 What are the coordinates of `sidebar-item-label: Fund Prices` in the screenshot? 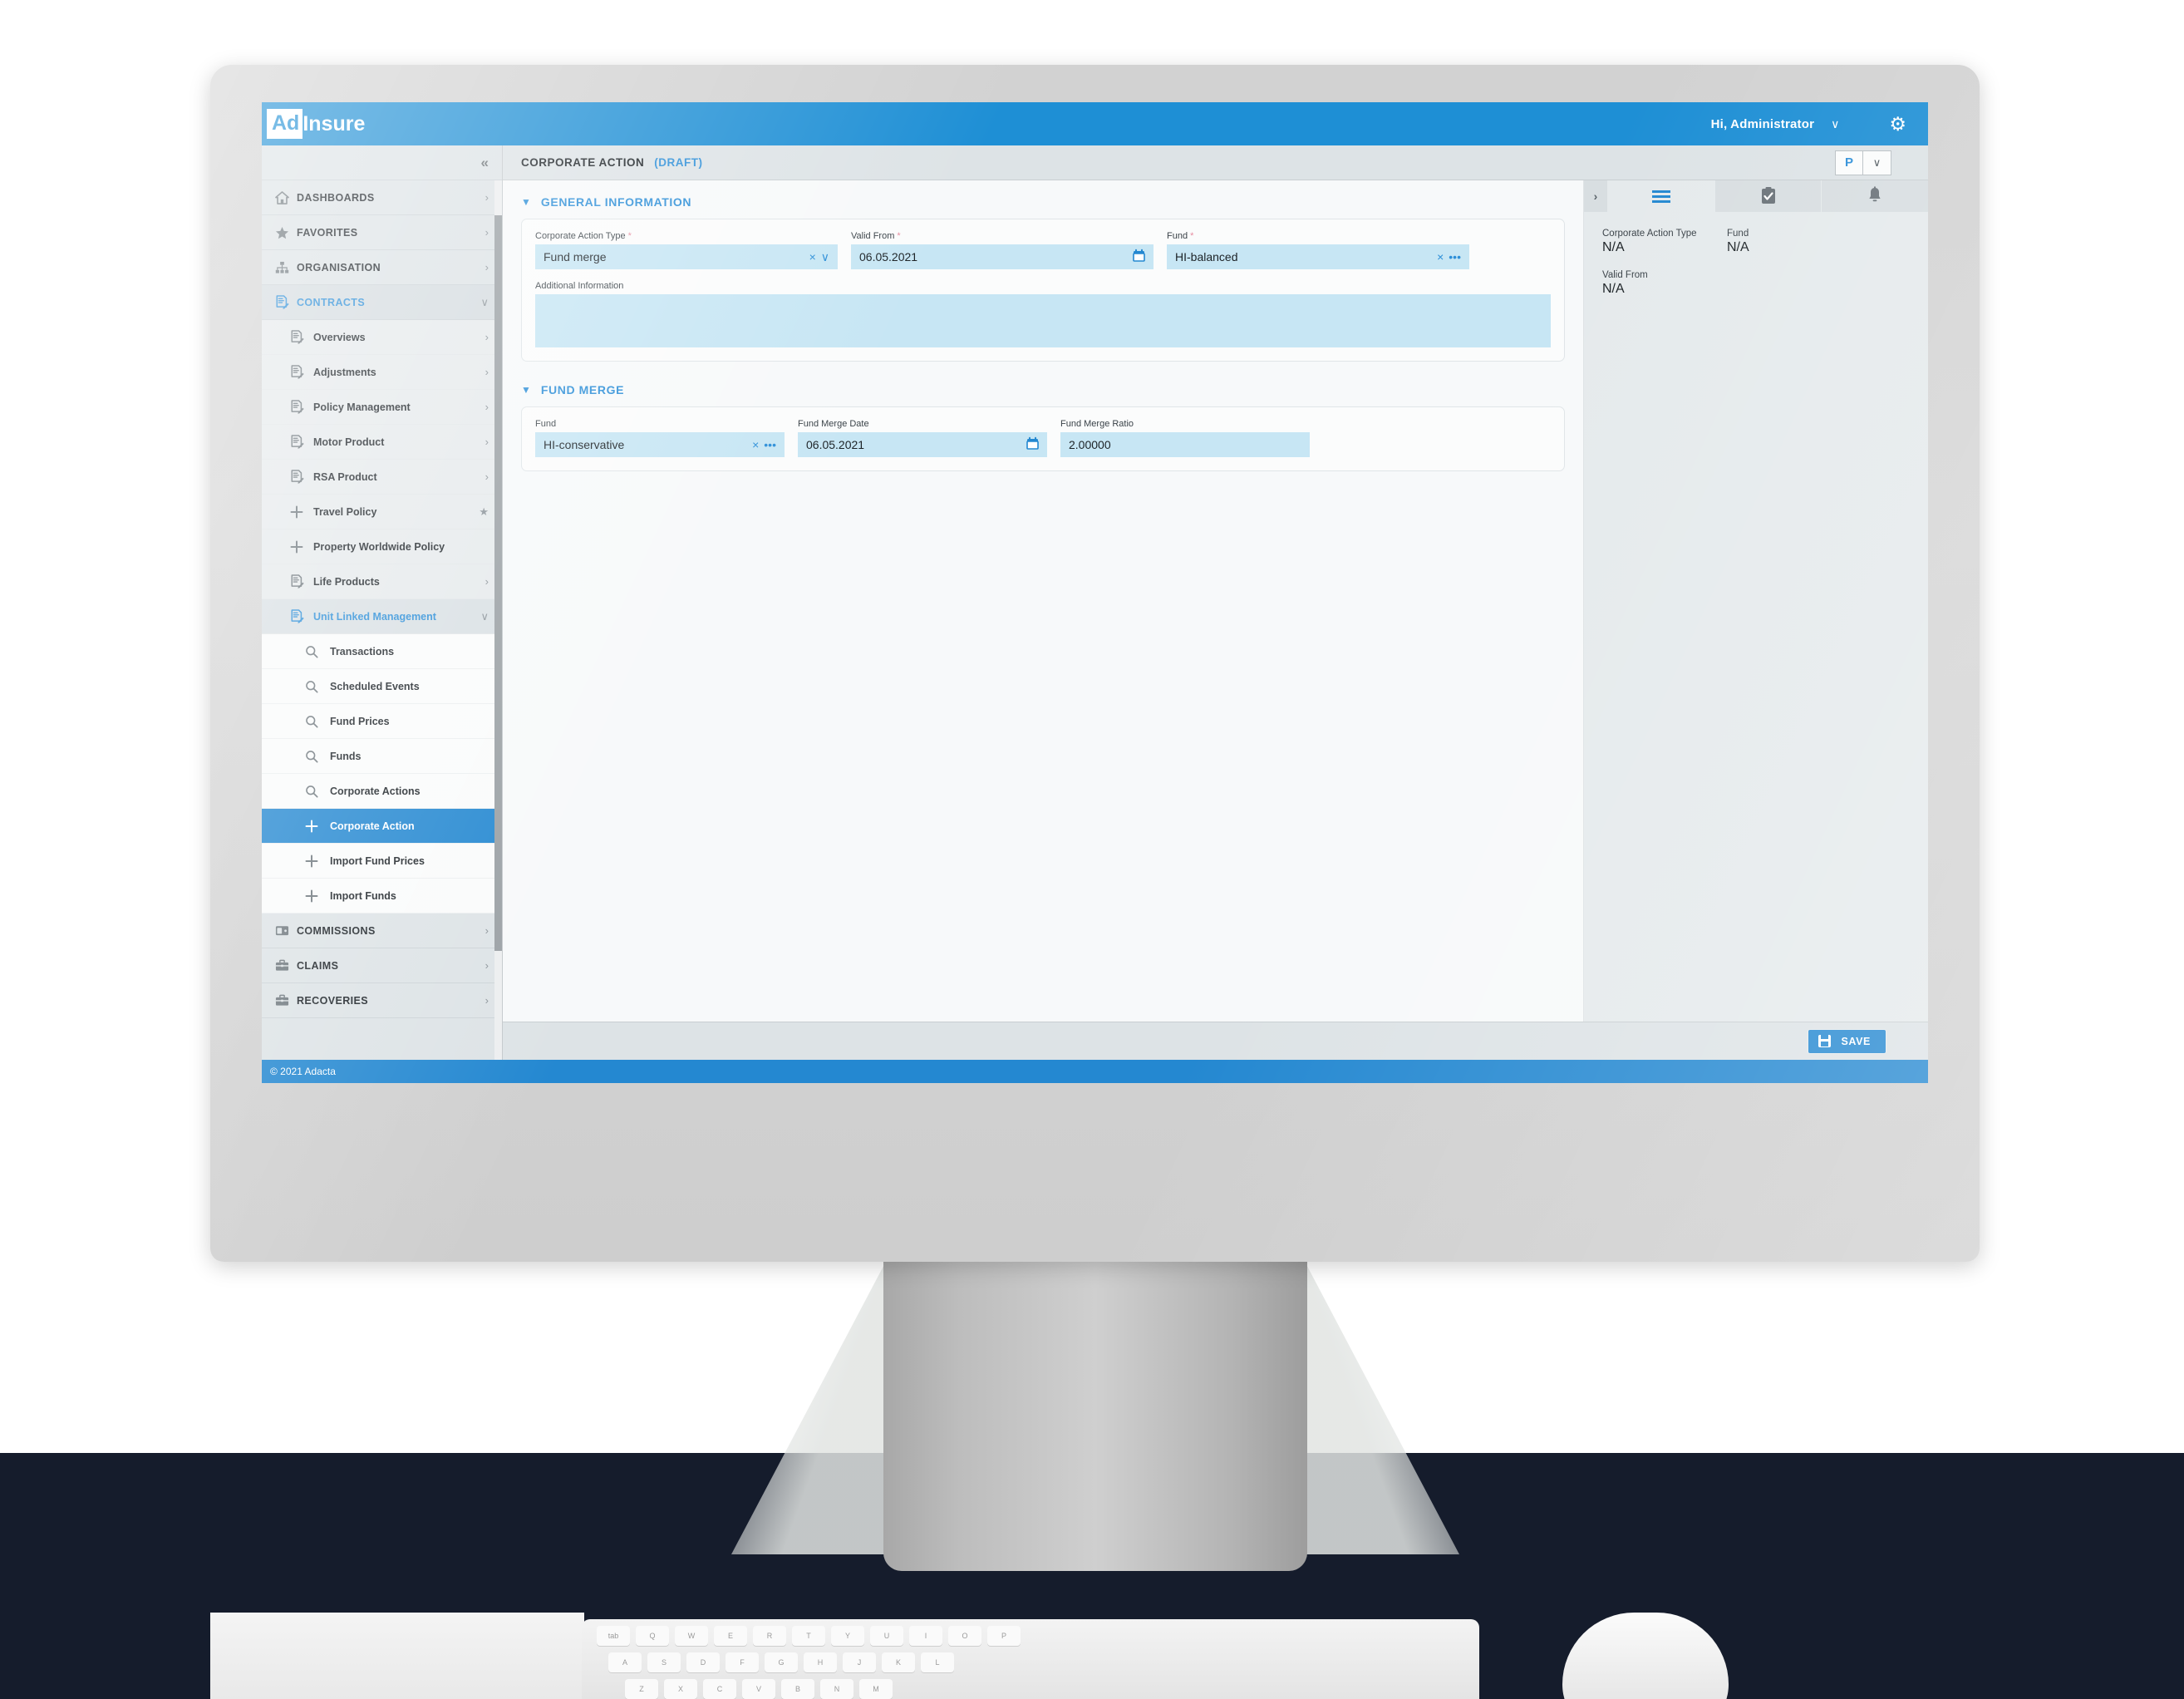 It's located at (360, 721).